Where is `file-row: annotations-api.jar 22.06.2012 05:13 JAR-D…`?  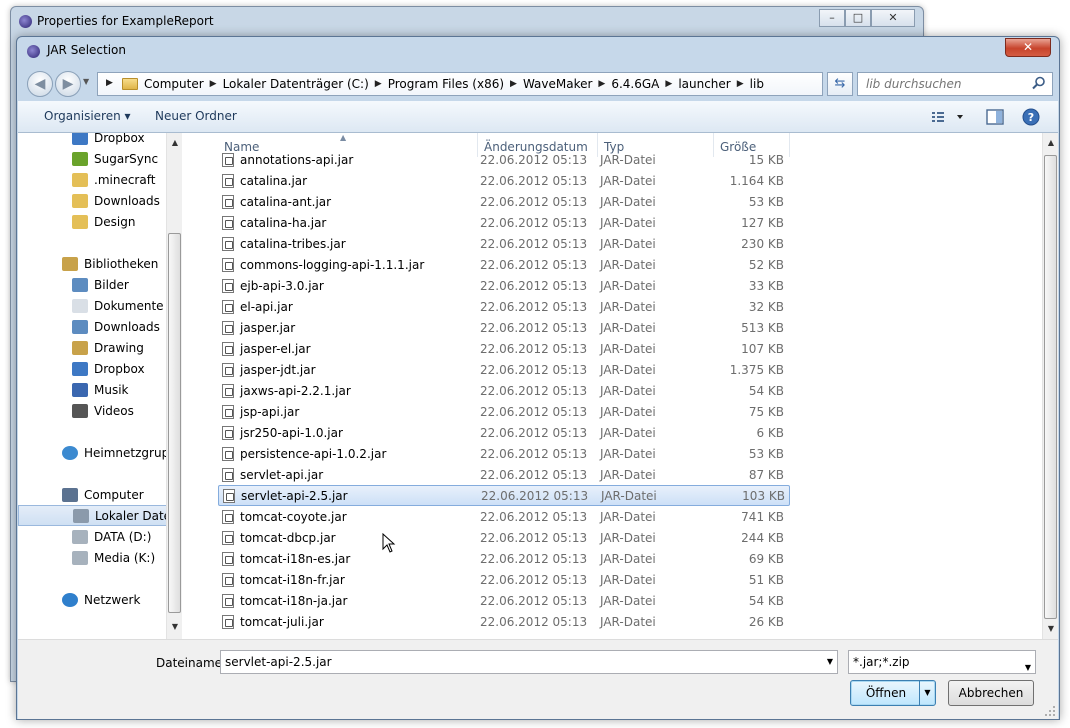 file-row: annotations-api.jar 22.06.2012 05:13 JAR-D… is located at coordinates (504, 159).